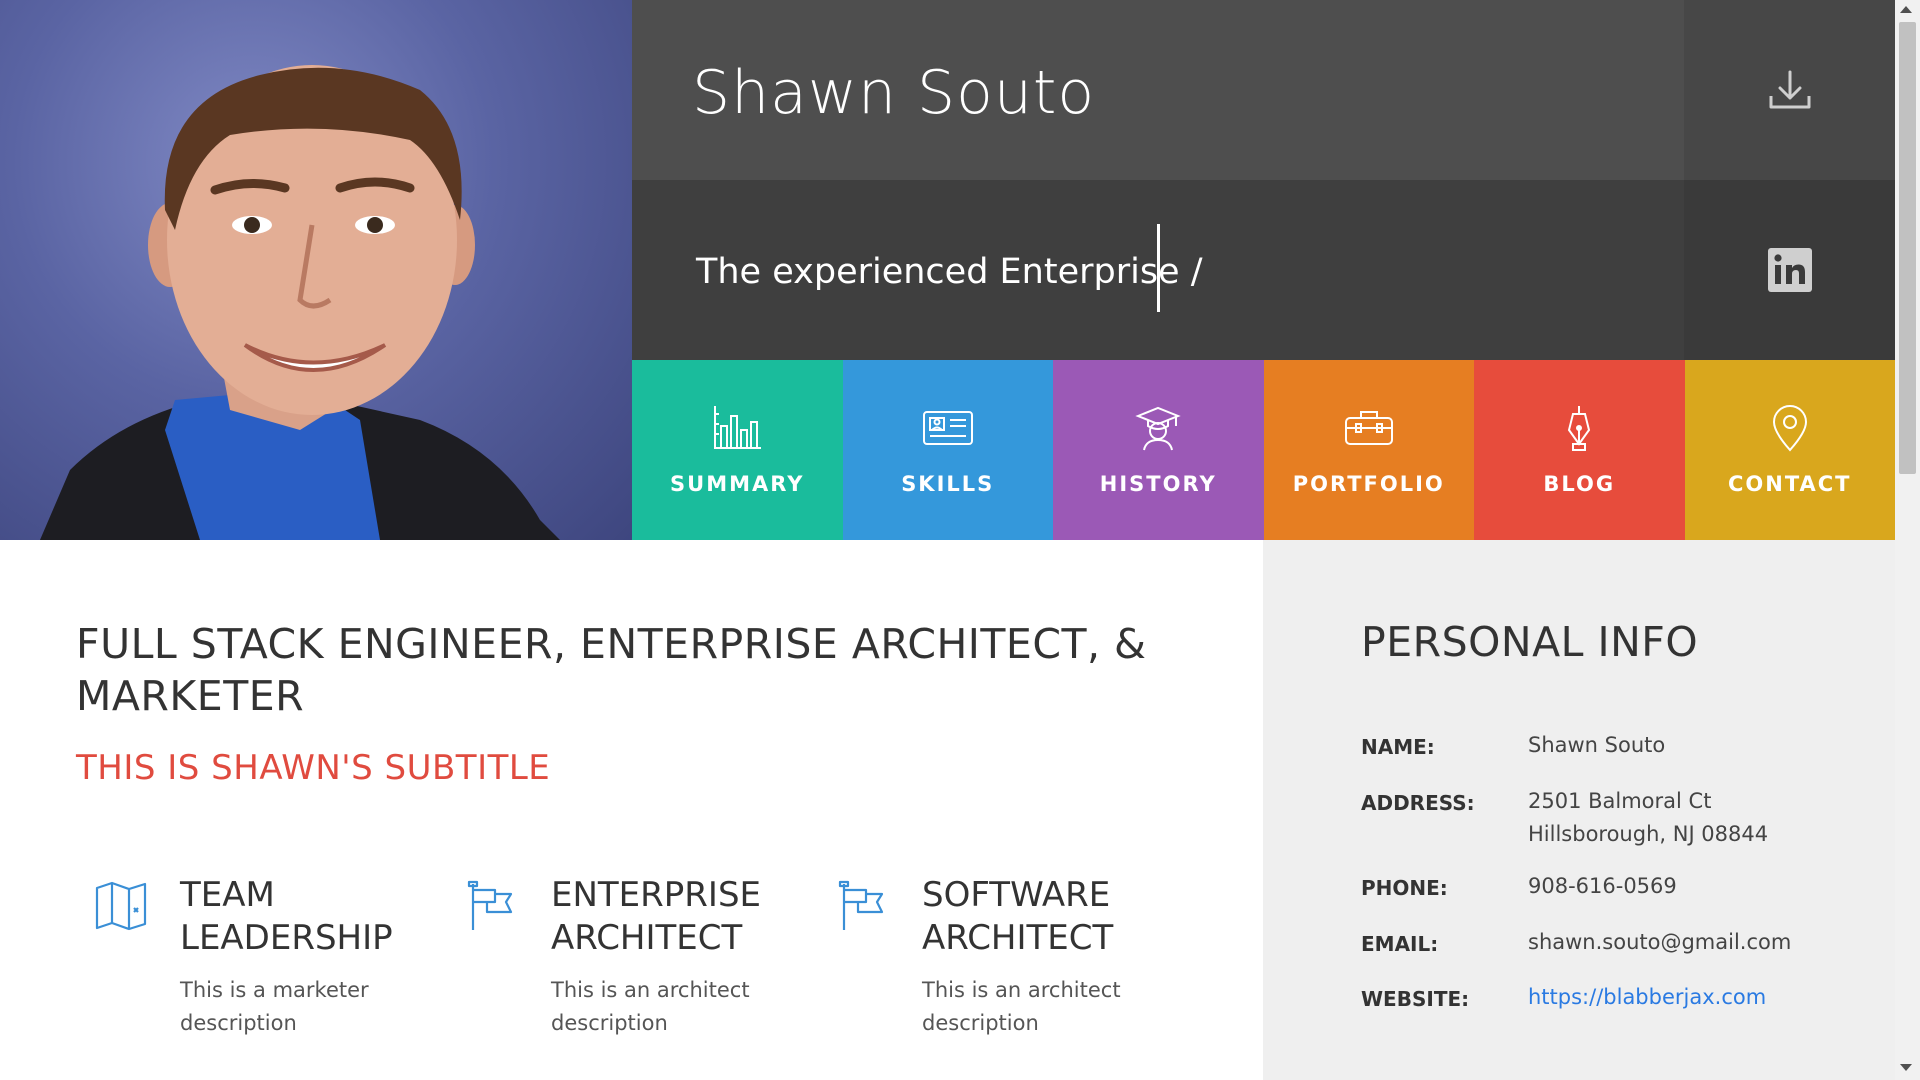 The width and height of the screenshot is (1920, 1080). I want to click on scroll-up-arrow, so click(1906, 9).